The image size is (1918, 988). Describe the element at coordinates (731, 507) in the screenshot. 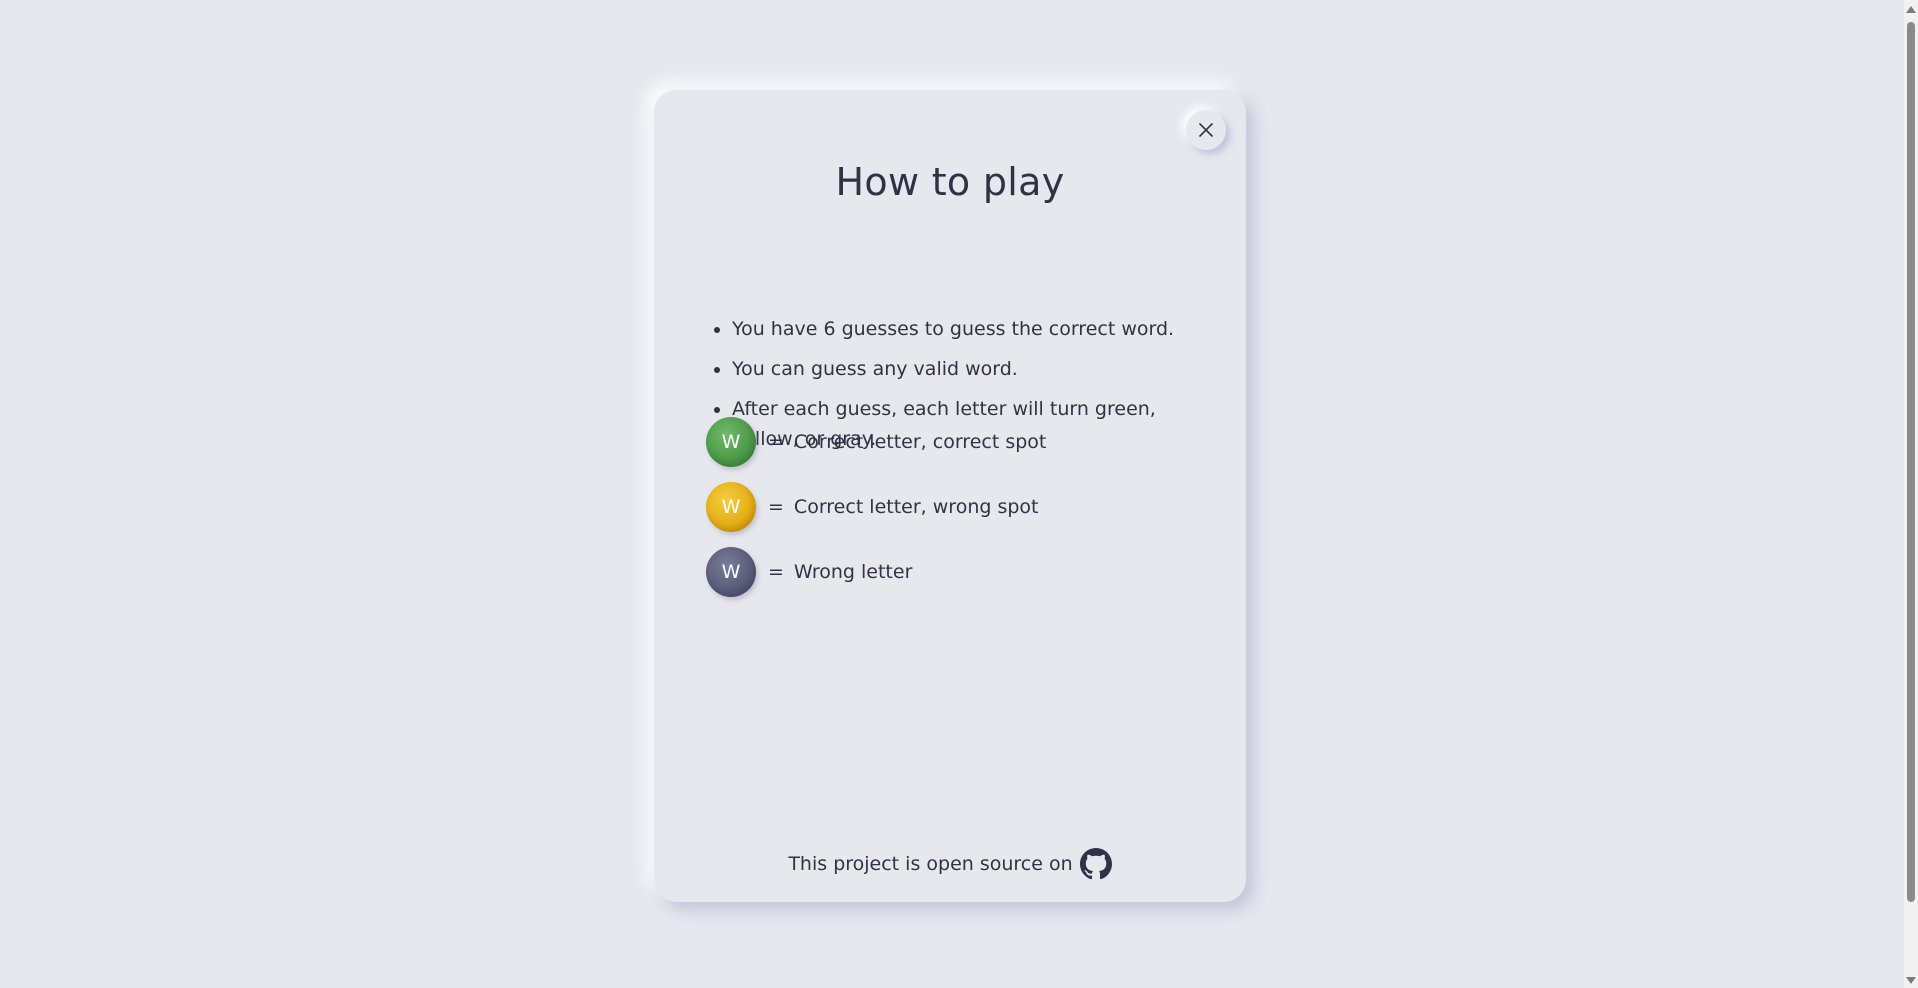

I see `tile-yellow: W` at that location.